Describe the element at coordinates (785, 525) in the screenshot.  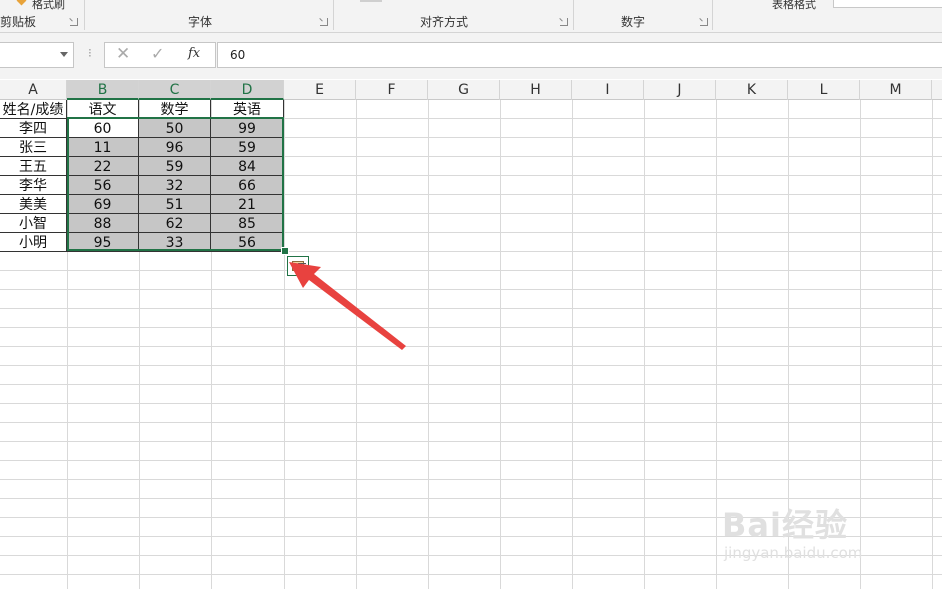
I see `watermark-logo: Bai经验` at that location.